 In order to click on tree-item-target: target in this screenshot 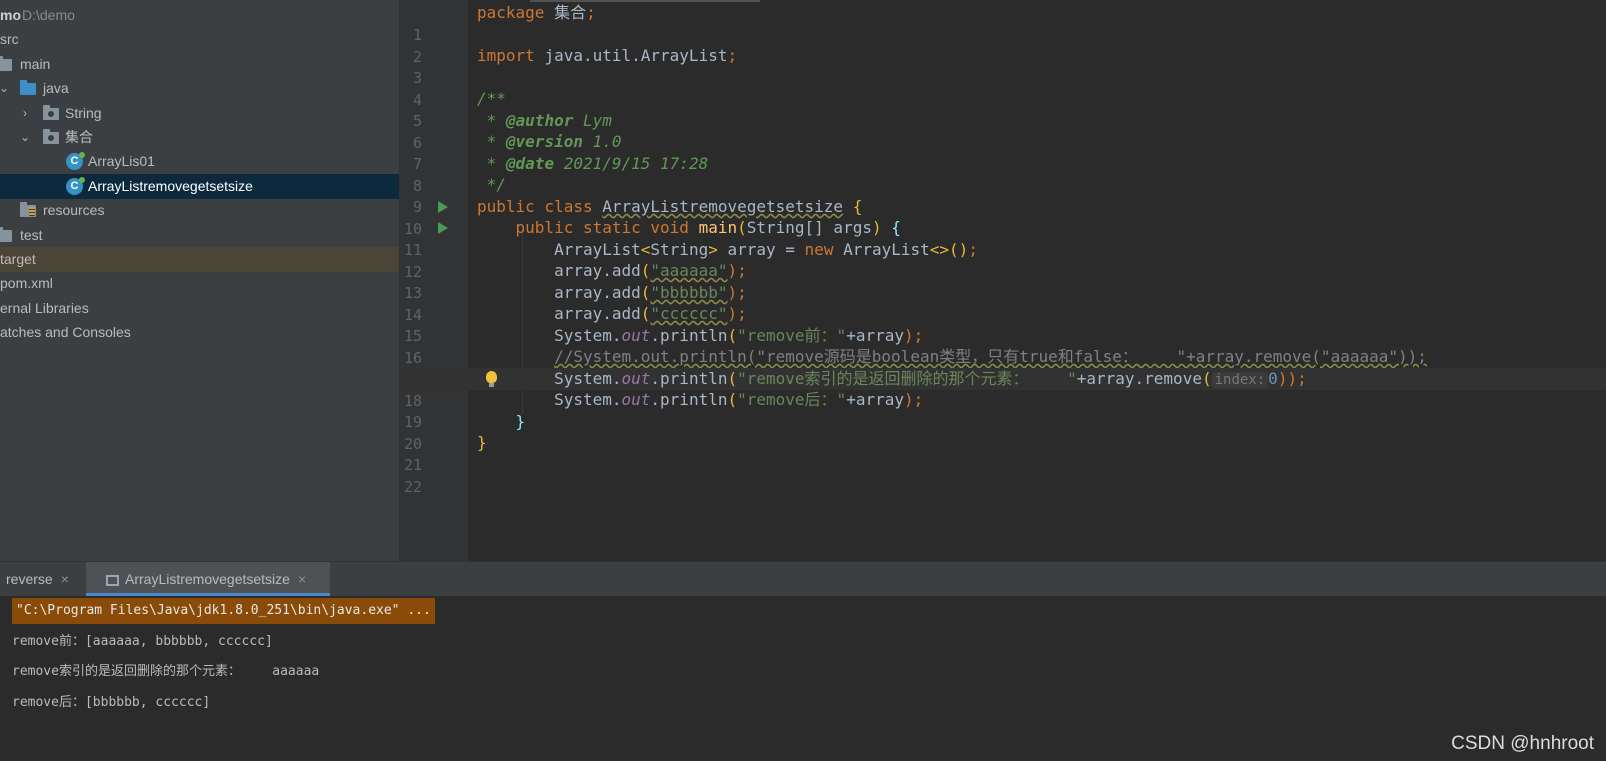, I will do `click(199, 259)`.